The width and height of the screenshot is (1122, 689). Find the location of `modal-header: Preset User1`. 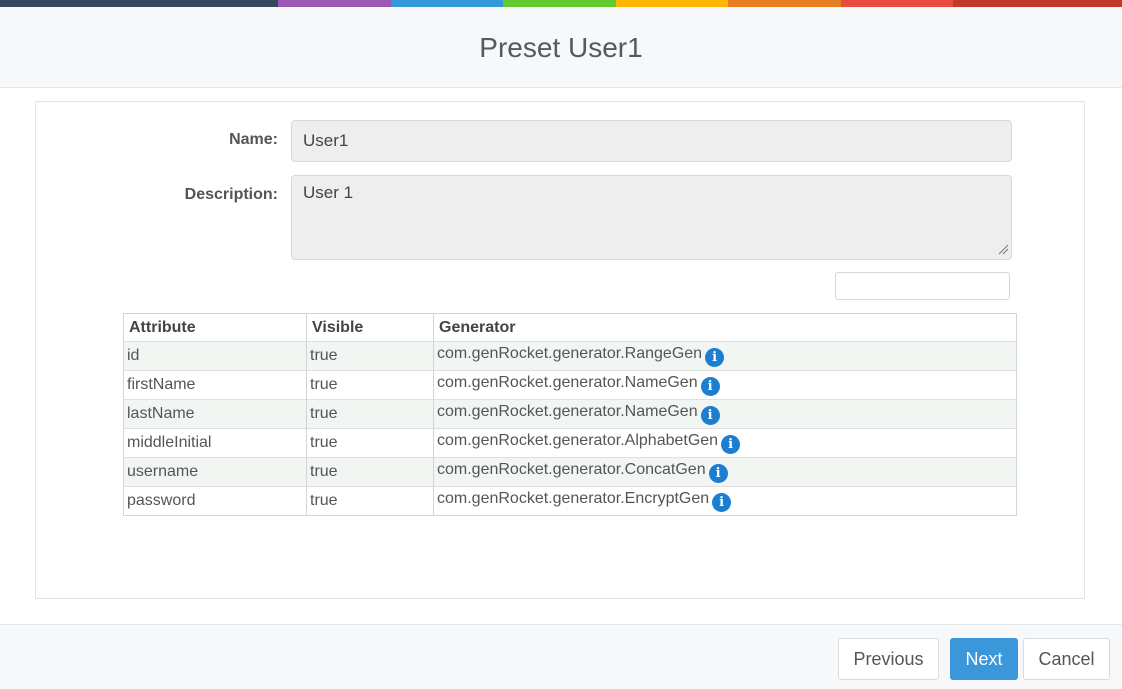

modal-header: Preset User1 is located at coordinates (561, 47).